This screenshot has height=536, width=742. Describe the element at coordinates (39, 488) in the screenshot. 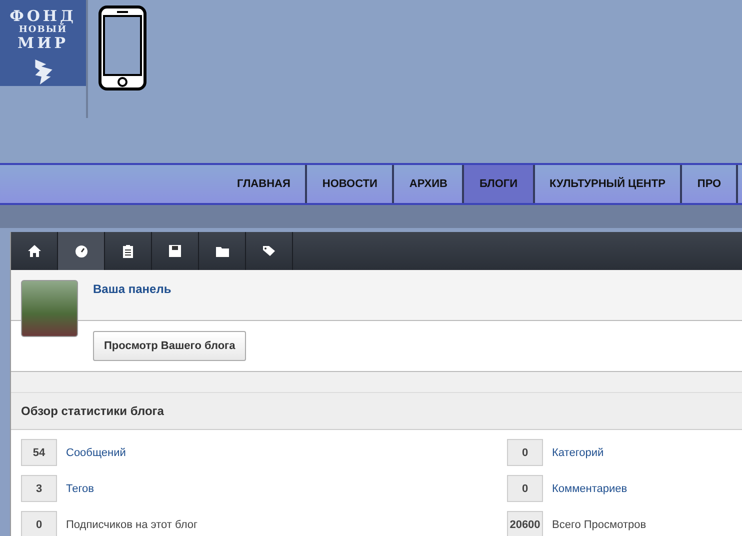

I see `stat-count: 3` at that location.